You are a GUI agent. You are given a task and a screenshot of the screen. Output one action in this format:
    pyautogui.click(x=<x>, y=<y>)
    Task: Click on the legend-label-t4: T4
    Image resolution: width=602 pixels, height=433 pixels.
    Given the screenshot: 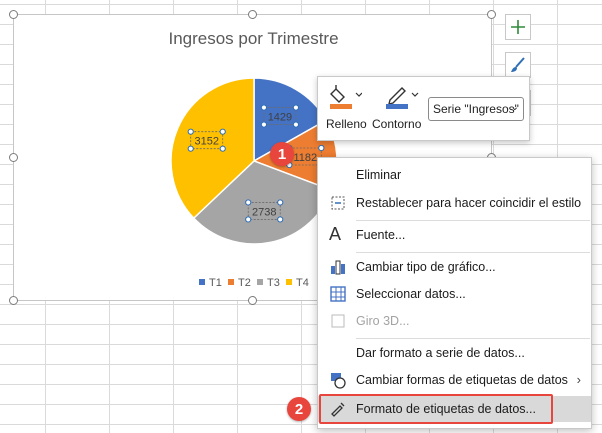 What is the action you would take?
    pyautogui.click(x=302, y=283)
    